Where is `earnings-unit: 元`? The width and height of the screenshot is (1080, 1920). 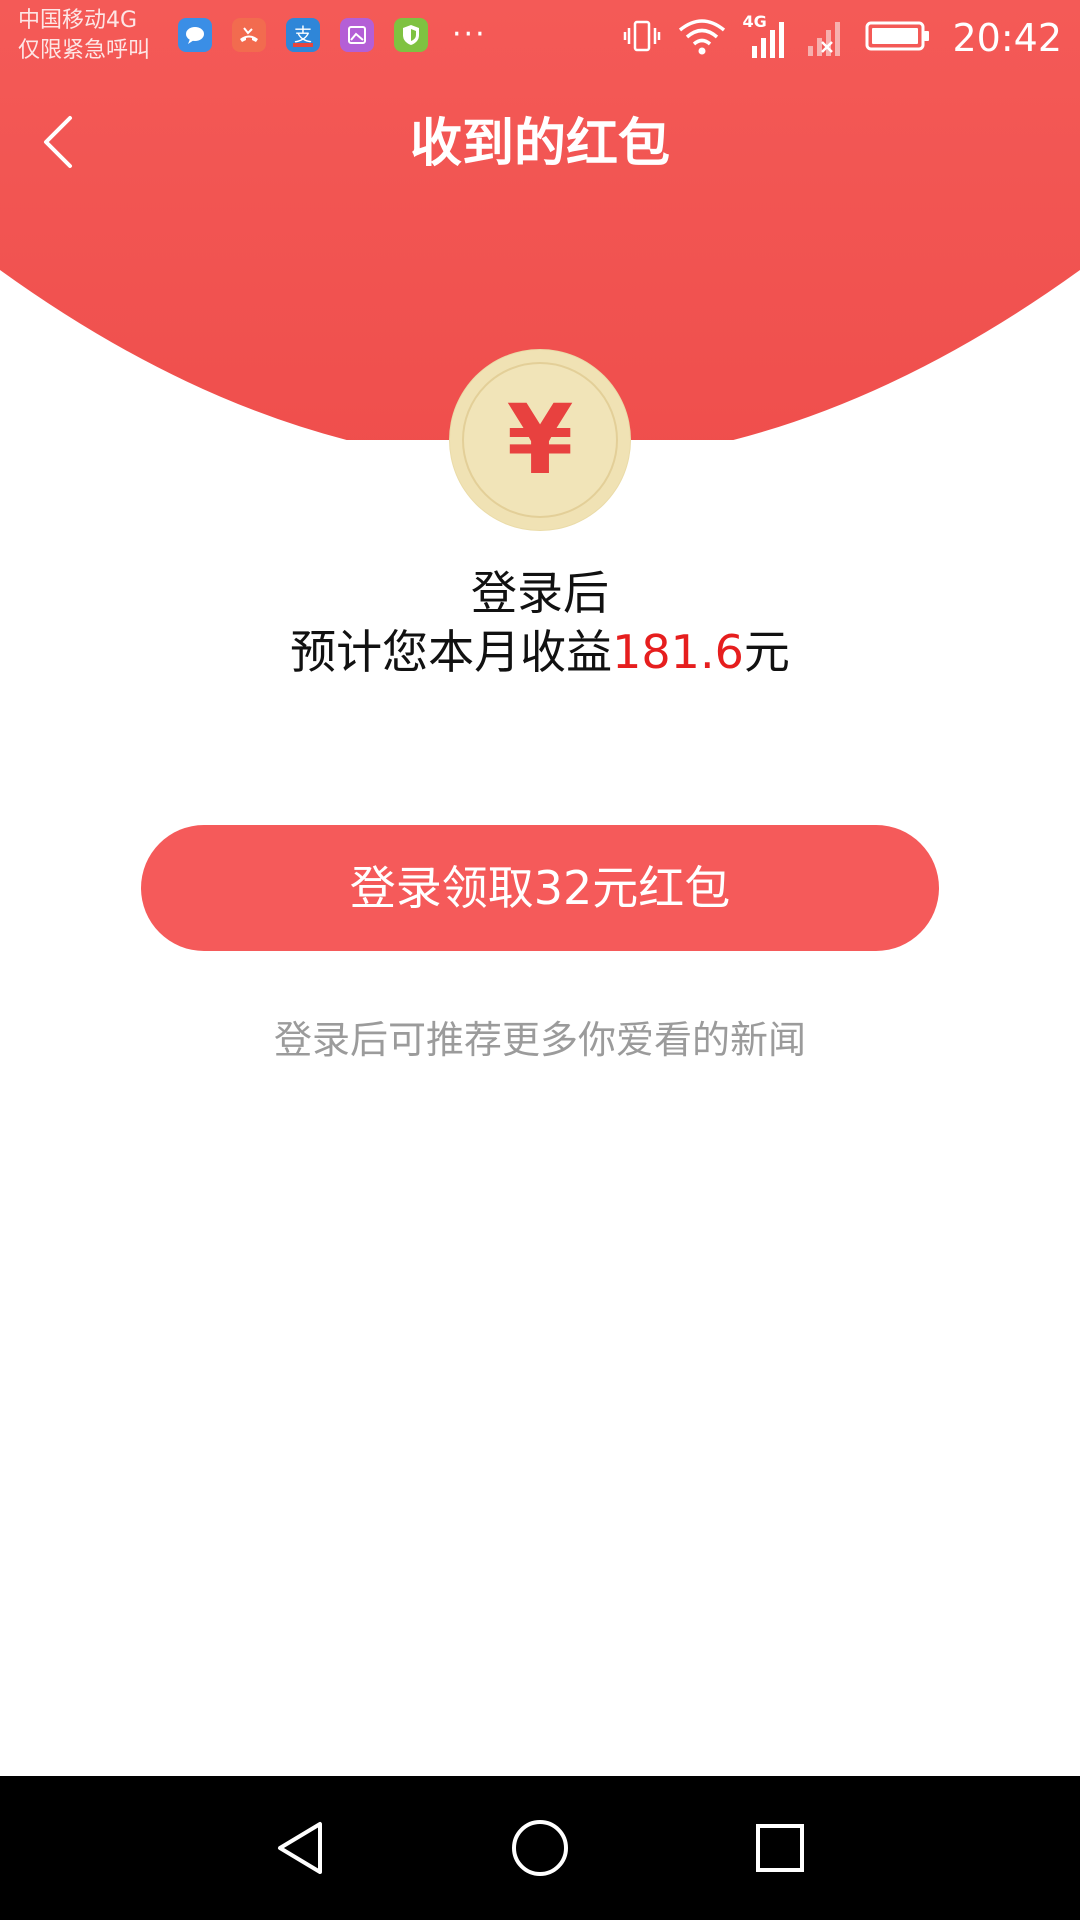
earnings-unit: 元 is located at coordinates (766, 652).